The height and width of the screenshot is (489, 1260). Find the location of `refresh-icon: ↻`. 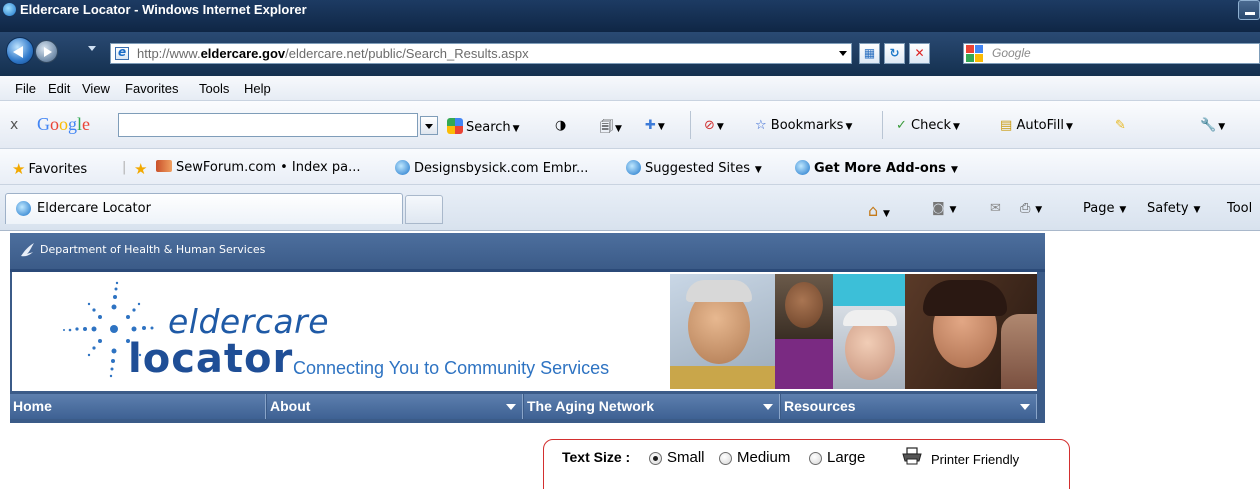

refresh-icon: ↻ is located at coordinates (894, 53).